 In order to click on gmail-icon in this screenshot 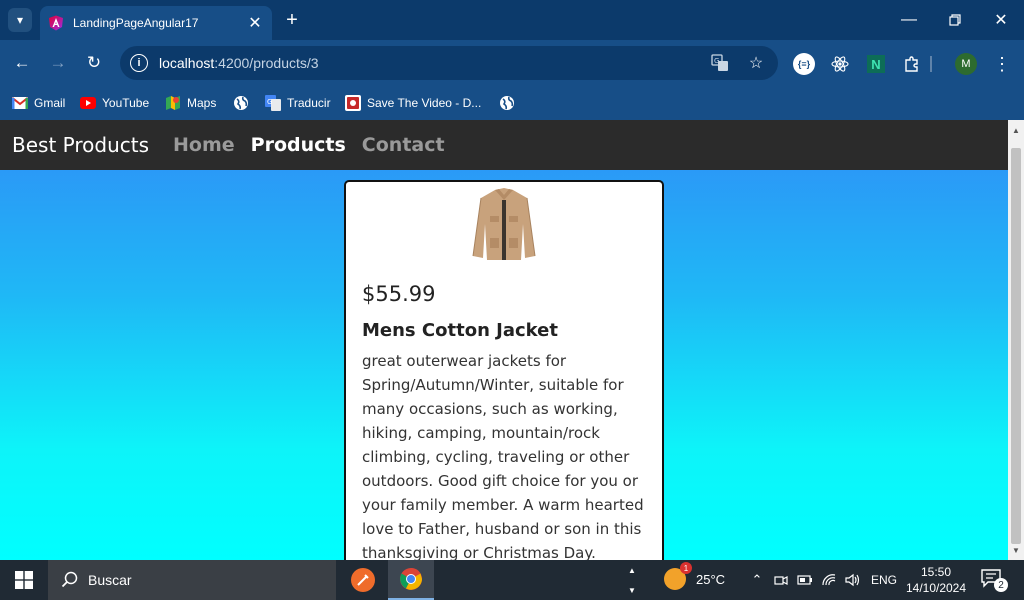, I will do `click(20, 103)`.